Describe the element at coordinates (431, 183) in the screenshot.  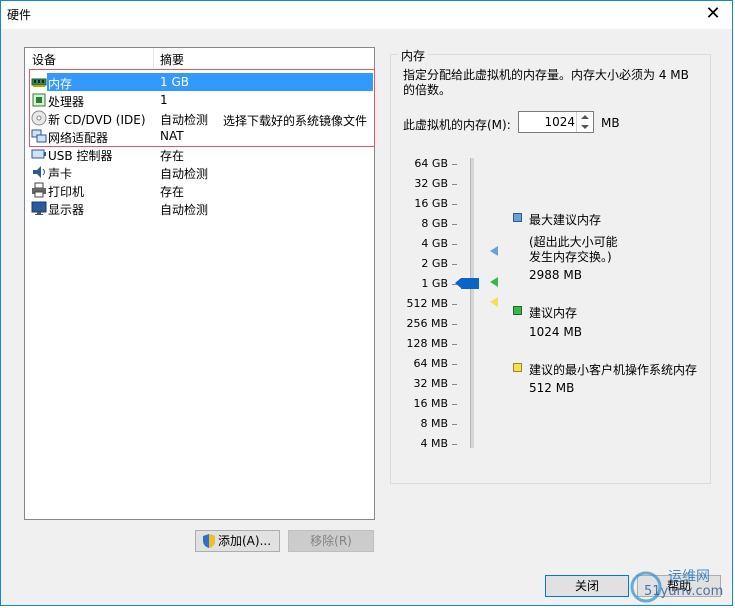
I see `scale-label: 32 GB` at that location.